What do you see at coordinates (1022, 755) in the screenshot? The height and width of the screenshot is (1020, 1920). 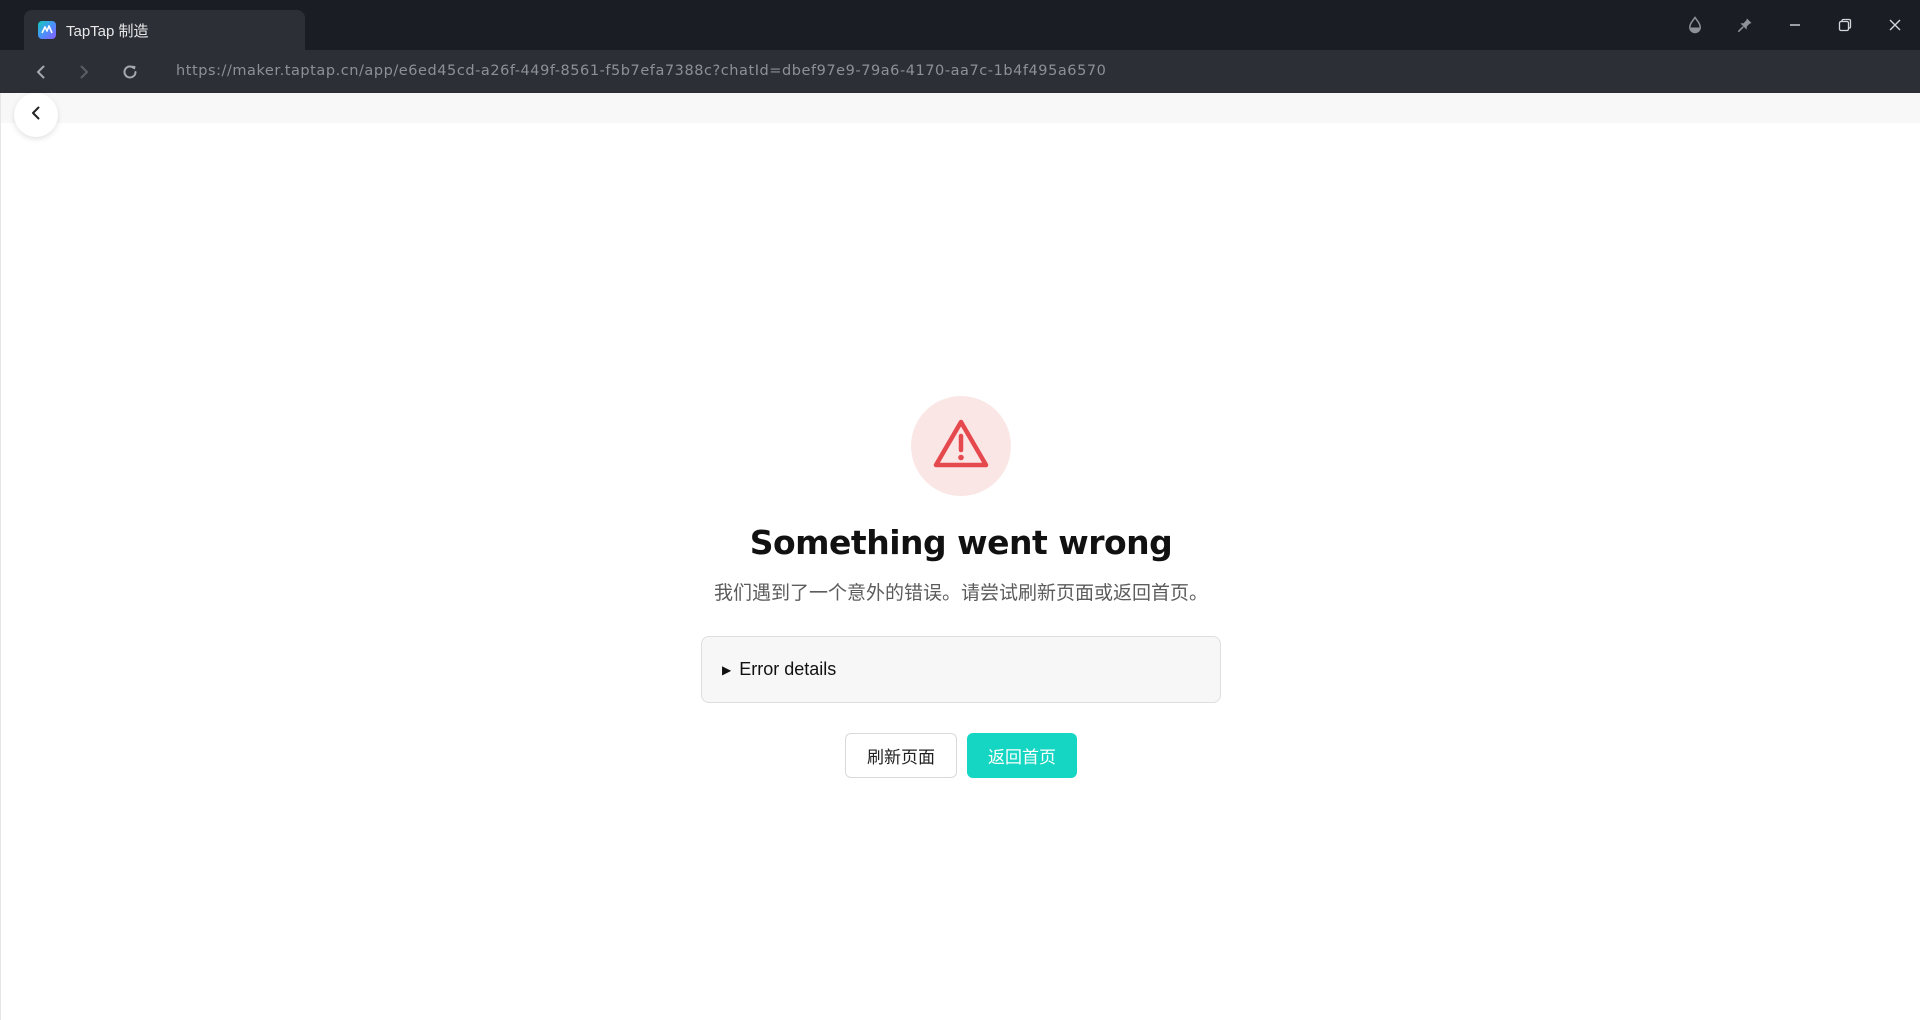 I see `return-home-button: 返回首页` at bounding box center [1022, 755].